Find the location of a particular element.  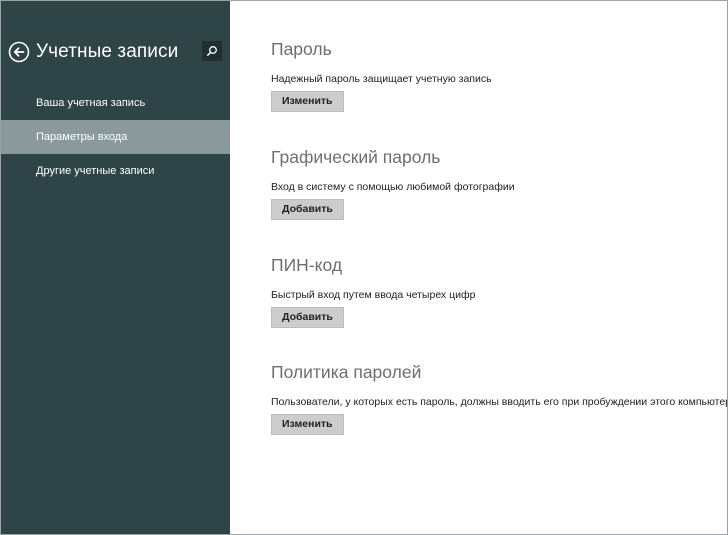

section-title: Политика паролей is located at coordinates (346, 372).